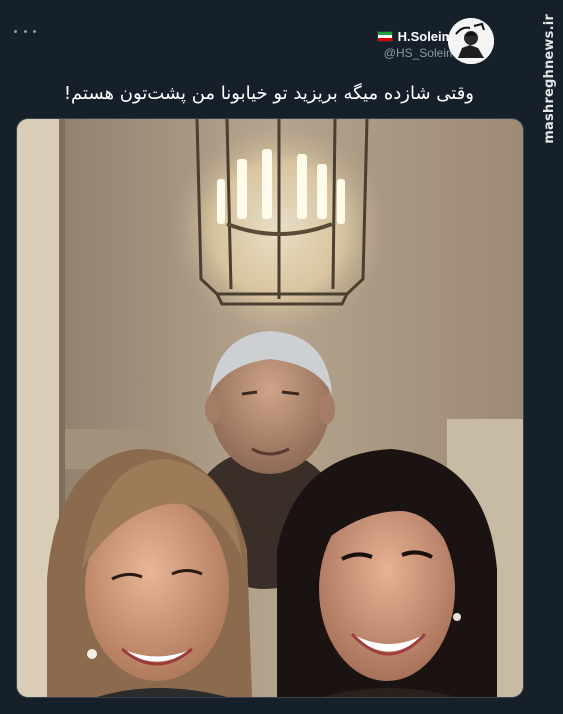 The image size is (563, 714). What do you see at coordinates (546, 357) in the screenshot?
I see `watermark-strip: mashreghnews.ir` at bounding box center [546, 357].